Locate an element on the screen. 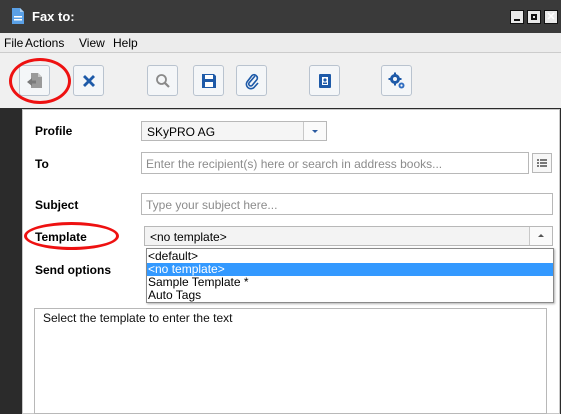 Image resolution: width=561 pixels, height=414 pixels. template-select: <no template> is located at coordinates (348, 236).